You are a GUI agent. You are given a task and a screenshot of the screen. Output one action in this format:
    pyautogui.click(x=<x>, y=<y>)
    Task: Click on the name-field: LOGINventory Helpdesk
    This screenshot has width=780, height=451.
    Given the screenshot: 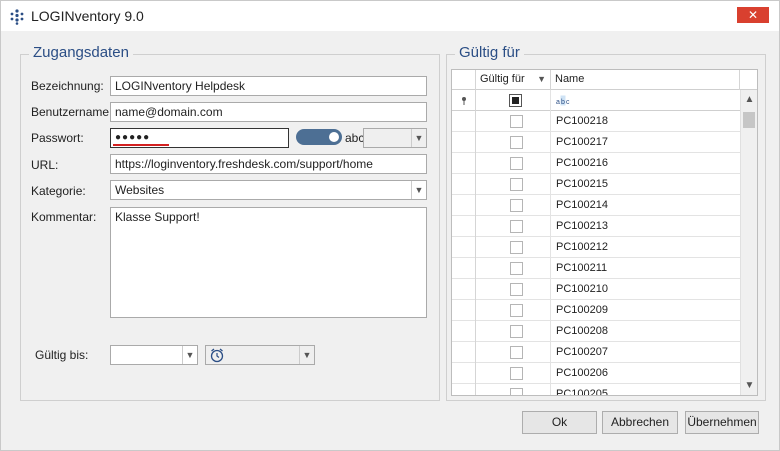 What is the action you would take?
    pyautogui.click(x=268, y=86)
    